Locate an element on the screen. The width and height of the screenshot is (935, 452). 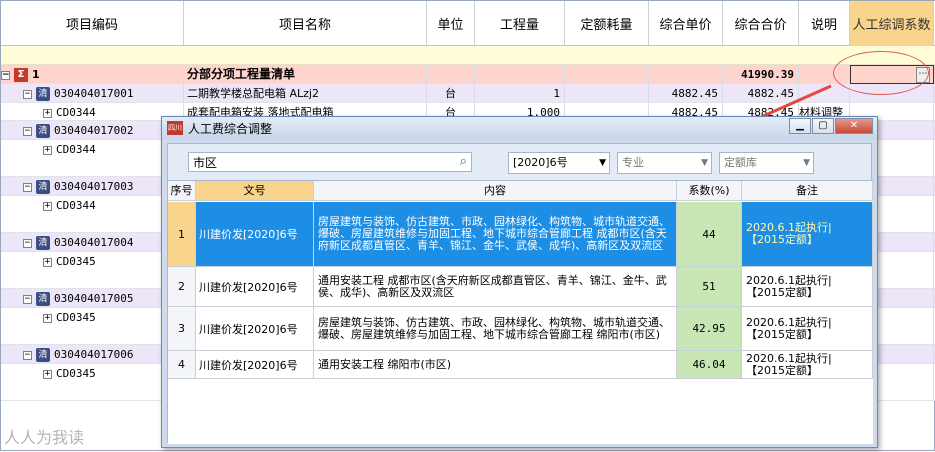
th-index: 序号 is located at coordinates (182, 191).